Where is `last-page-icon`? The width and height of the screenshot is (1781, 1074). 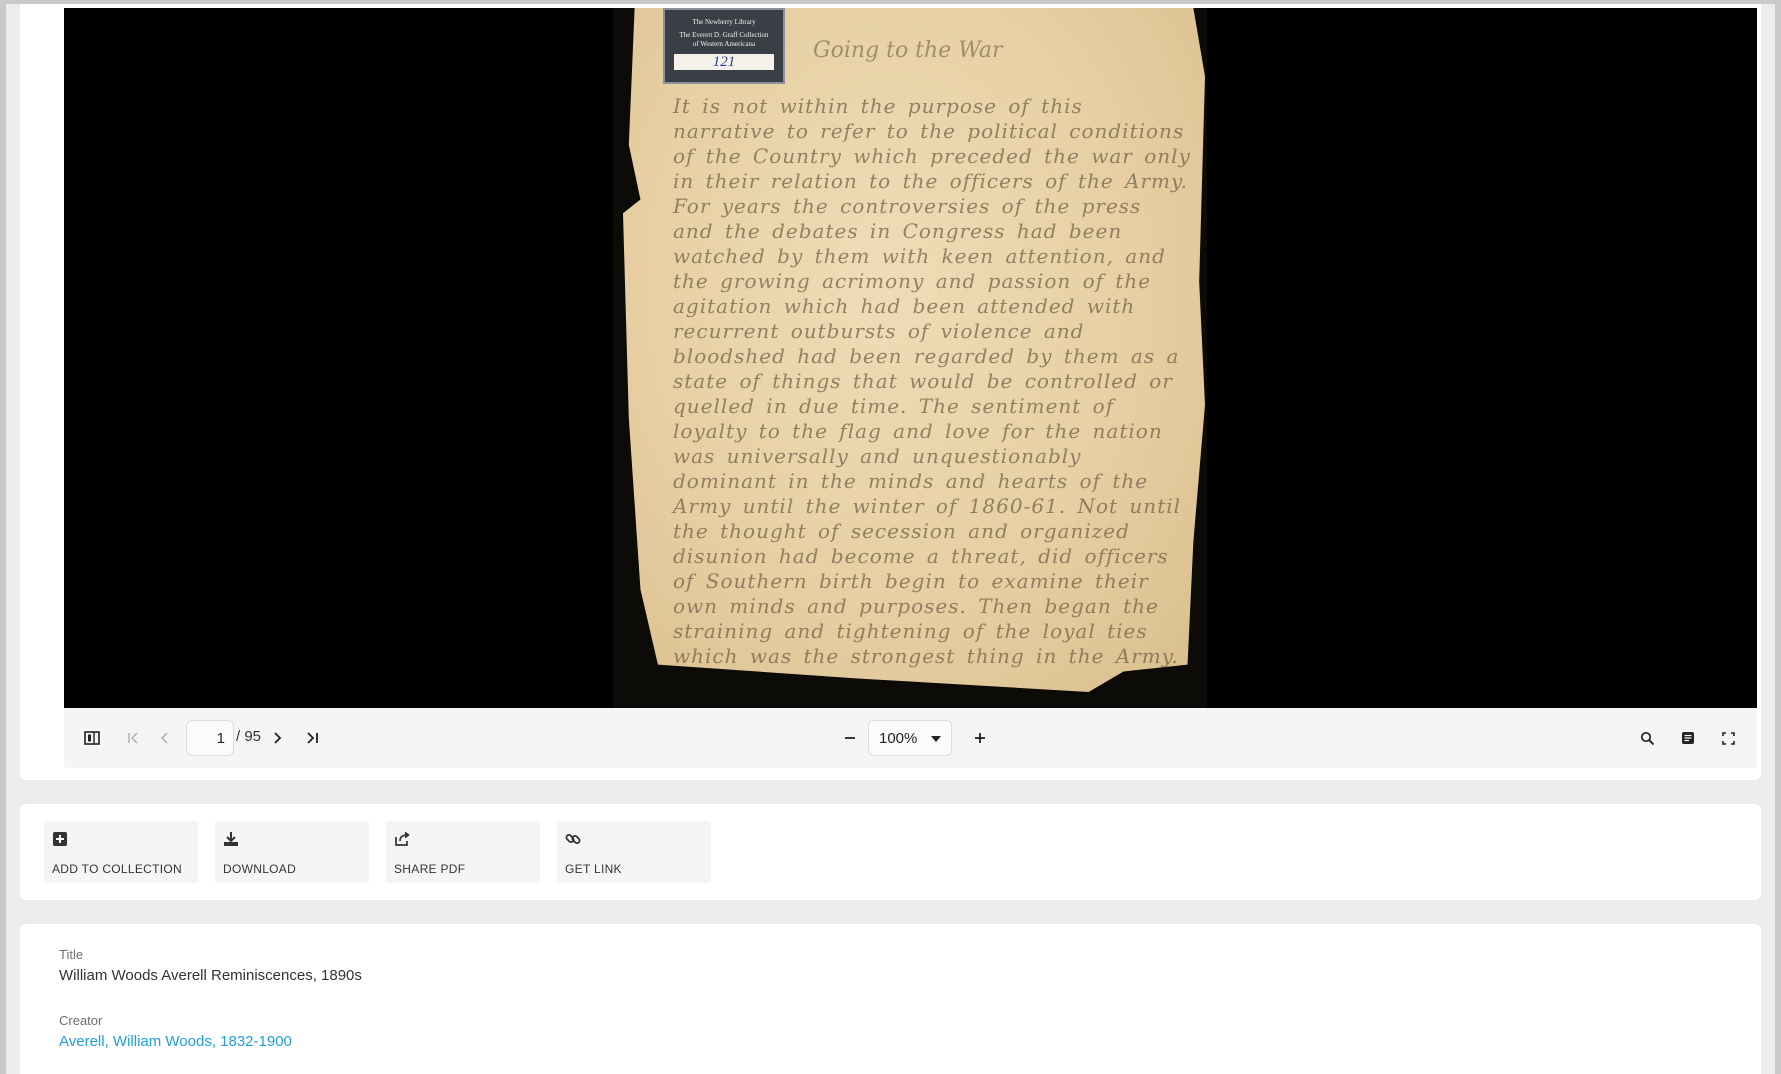
last-page-icon is located at coordinates (312, 738).